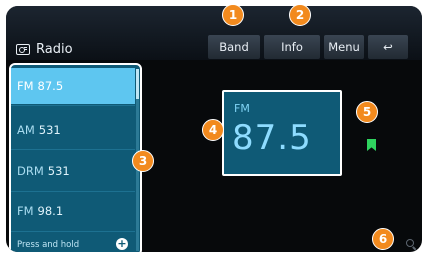  What do you see at coordinates (50, 86) in the screenshot?
I see `preset-frequency: 87.5` at bounding box center [50, 86].